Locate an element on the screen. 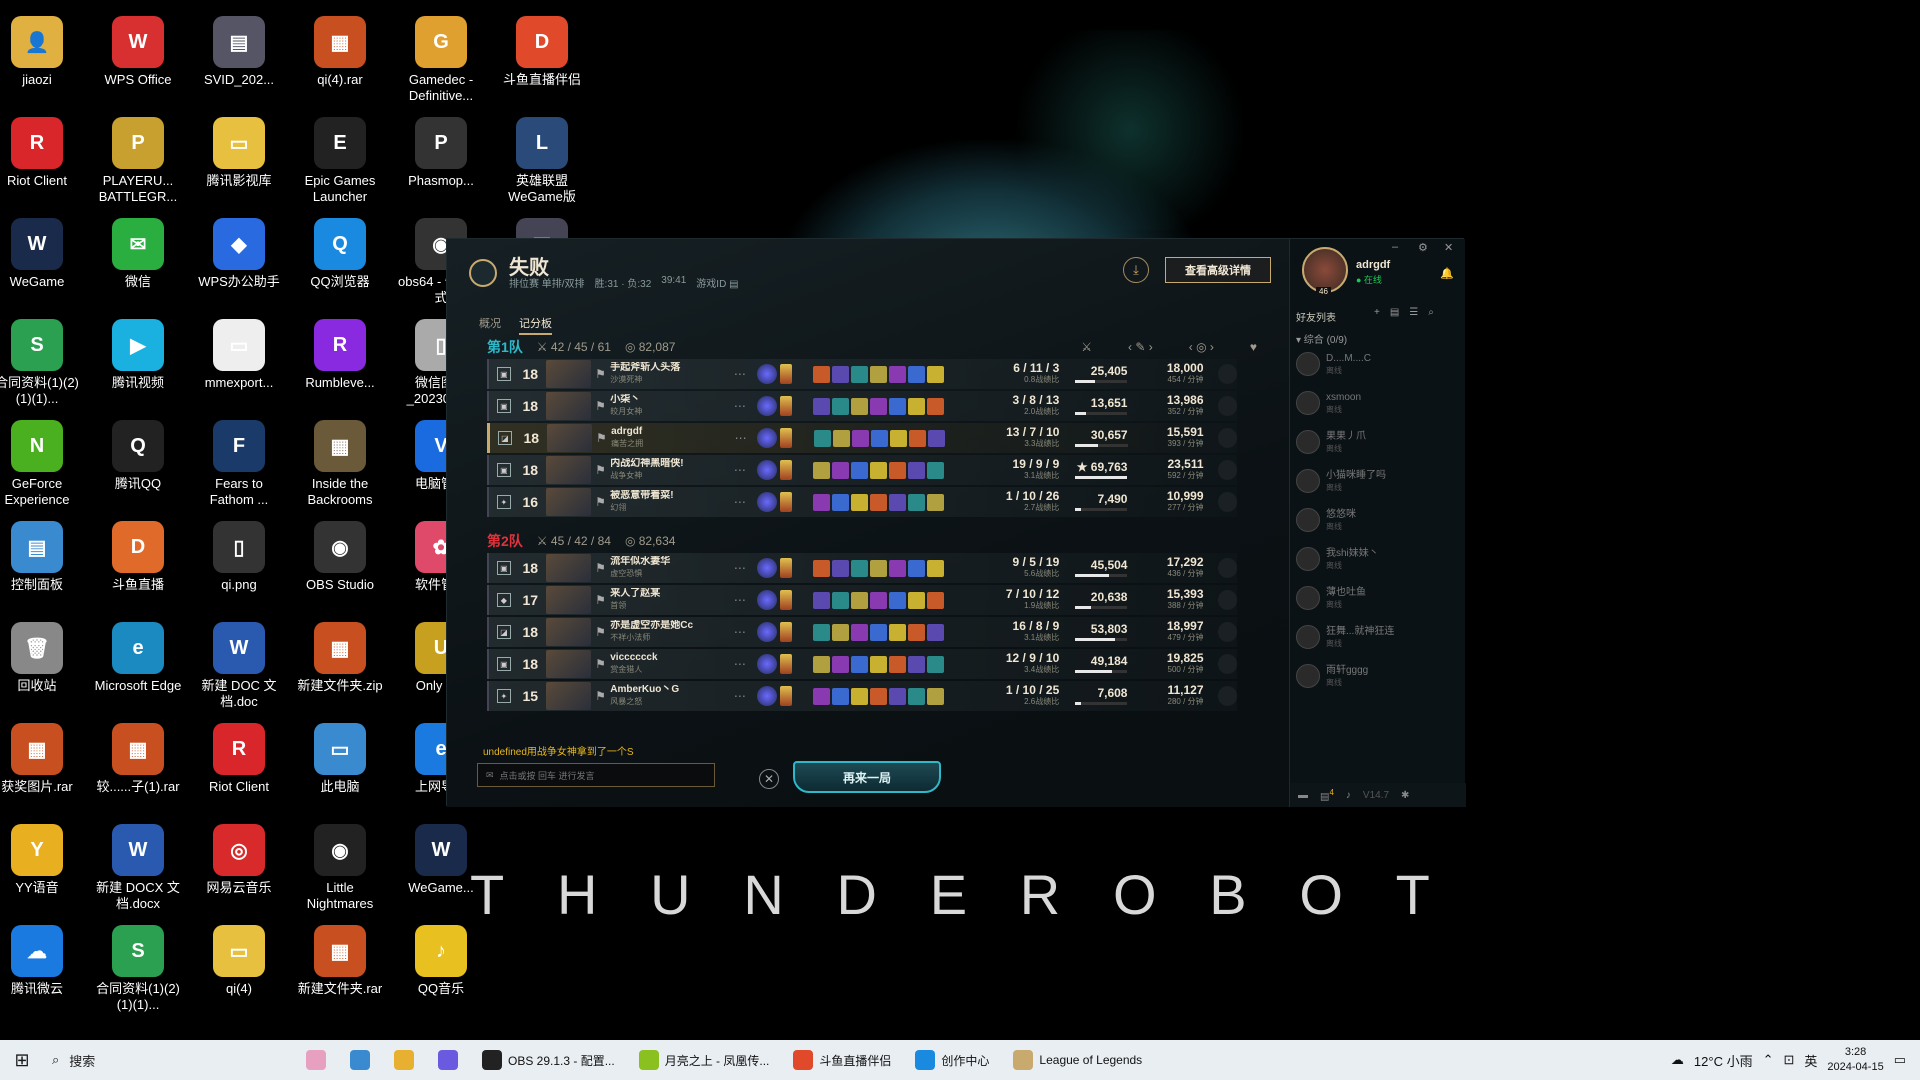 The image size is (1920, 1080). folder-icon: ▤ is located at coordinates (1394, 312).